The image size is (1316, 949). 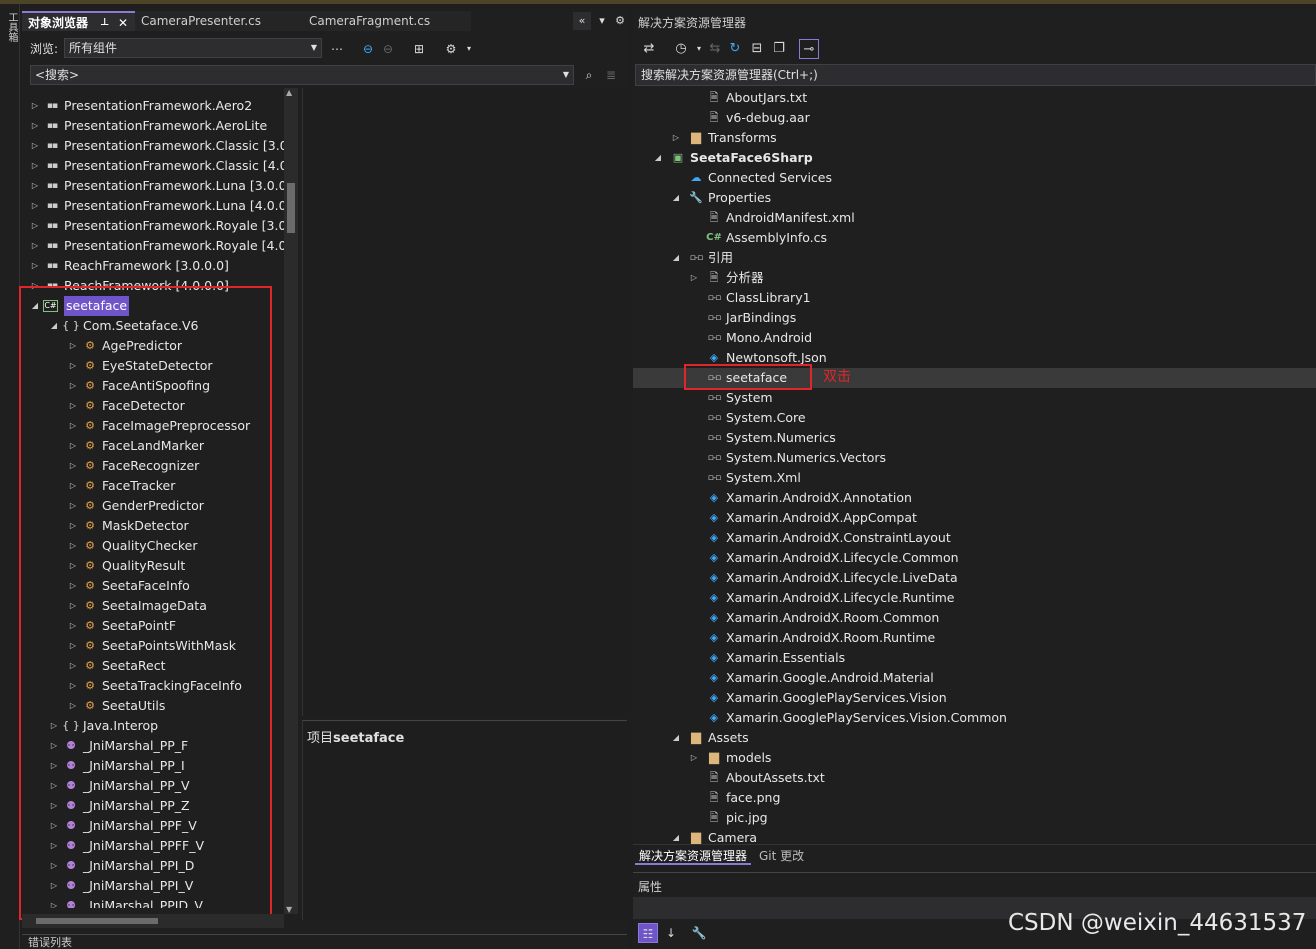 I want to click on property-pages-icon: 🔧, so click(x=699, y=933).